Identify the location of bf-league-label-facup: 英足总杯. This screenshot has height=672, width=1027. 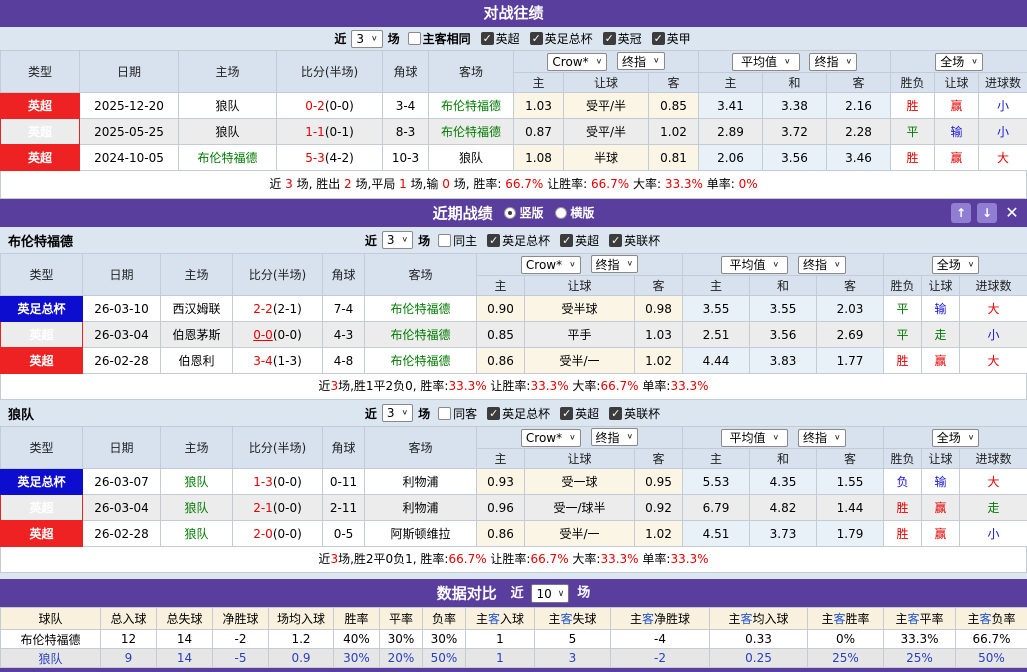
(526, 240).